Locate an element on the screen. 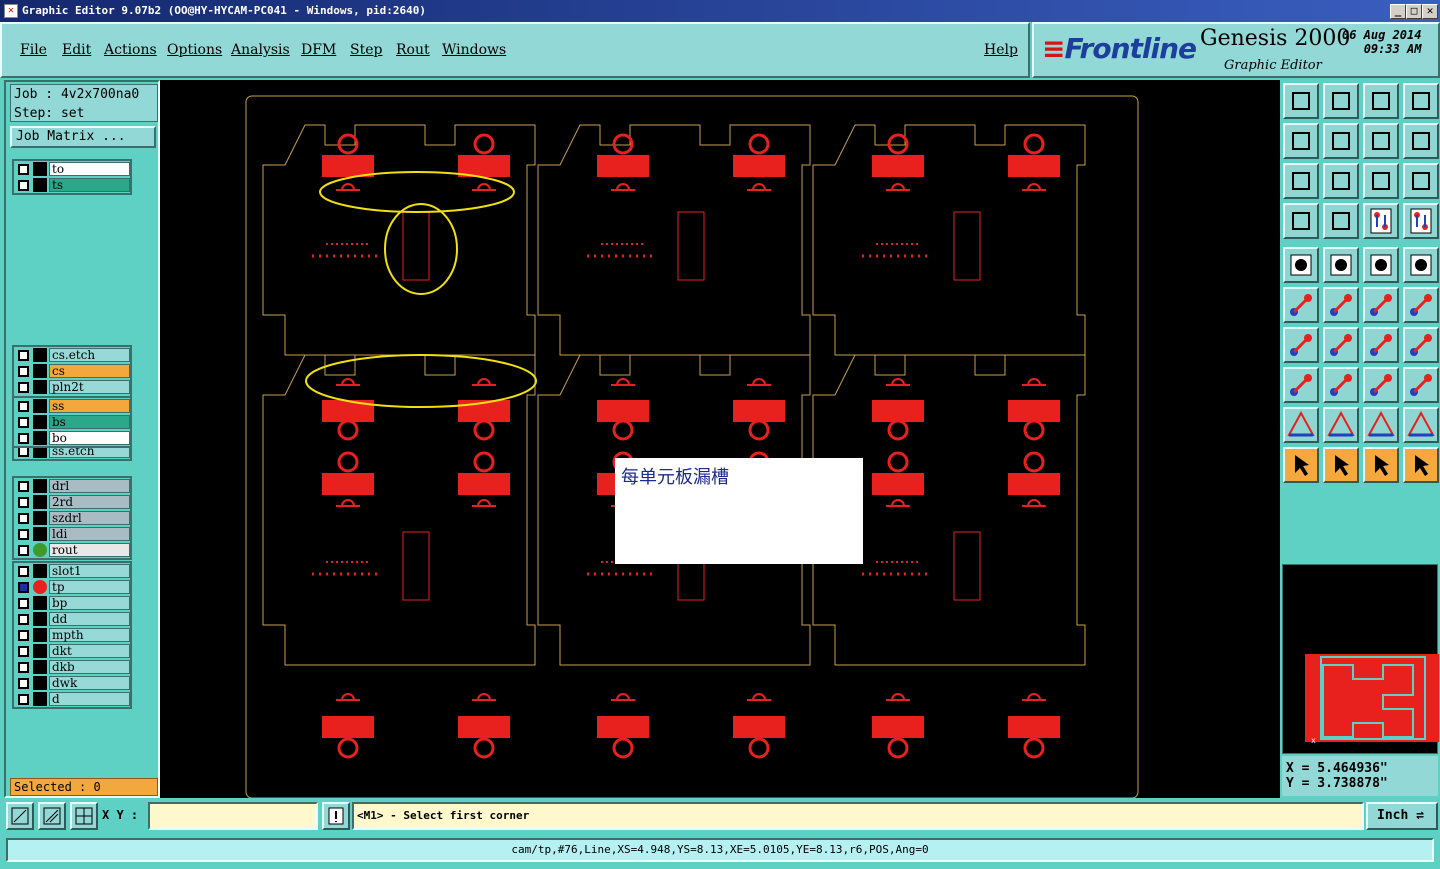  move-button is located at coordinates (1381, 385).